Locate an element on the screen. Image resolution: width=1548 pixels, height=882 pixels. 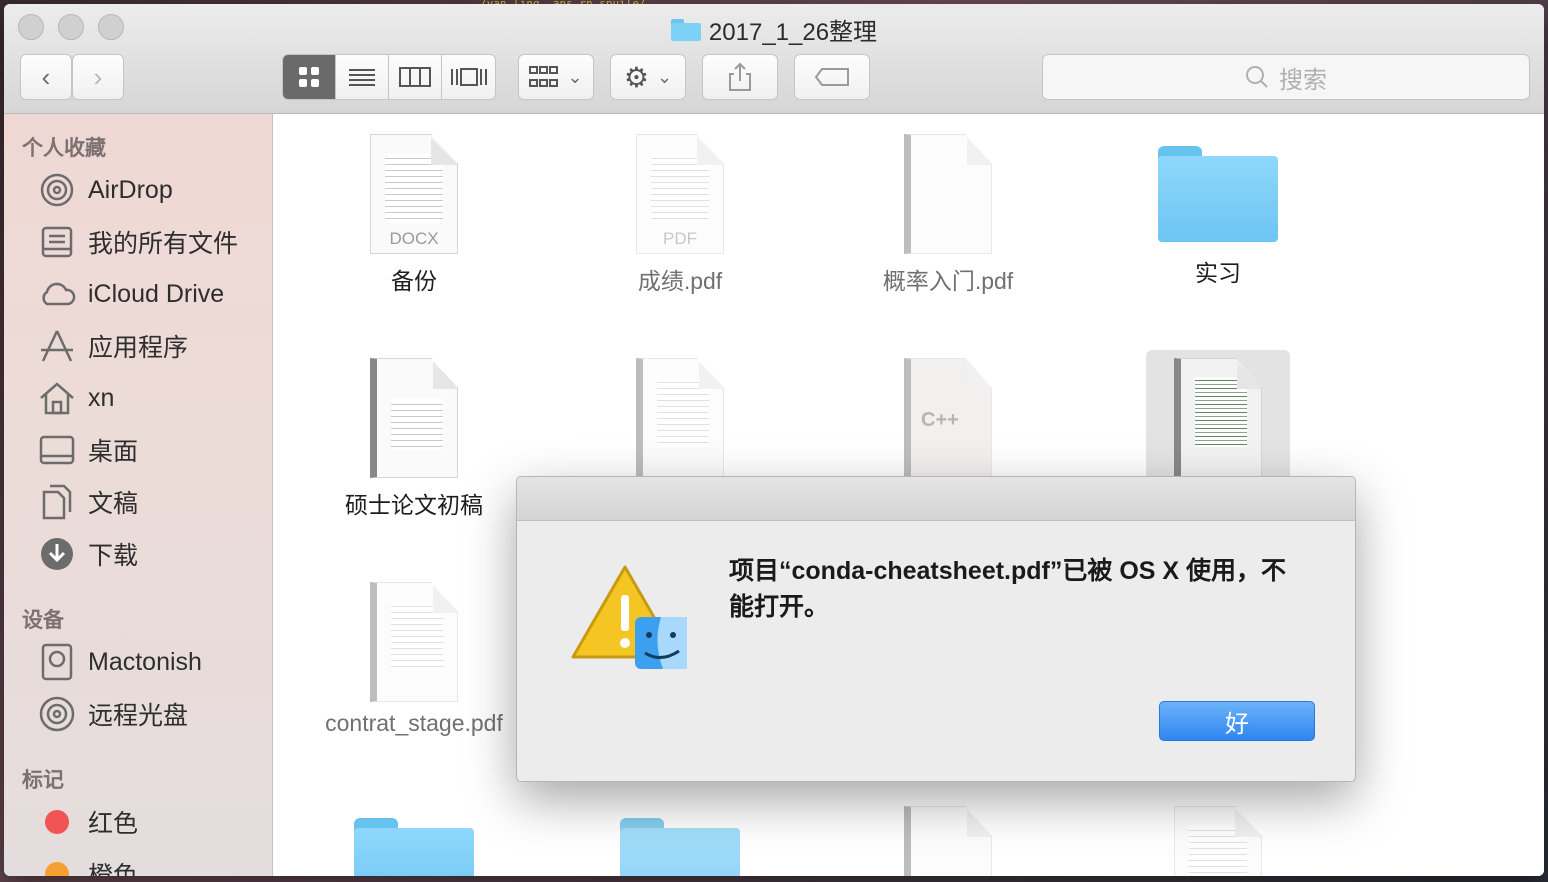
window-title-text: 2017_1_26整理 is located at coordinates (793, 32).